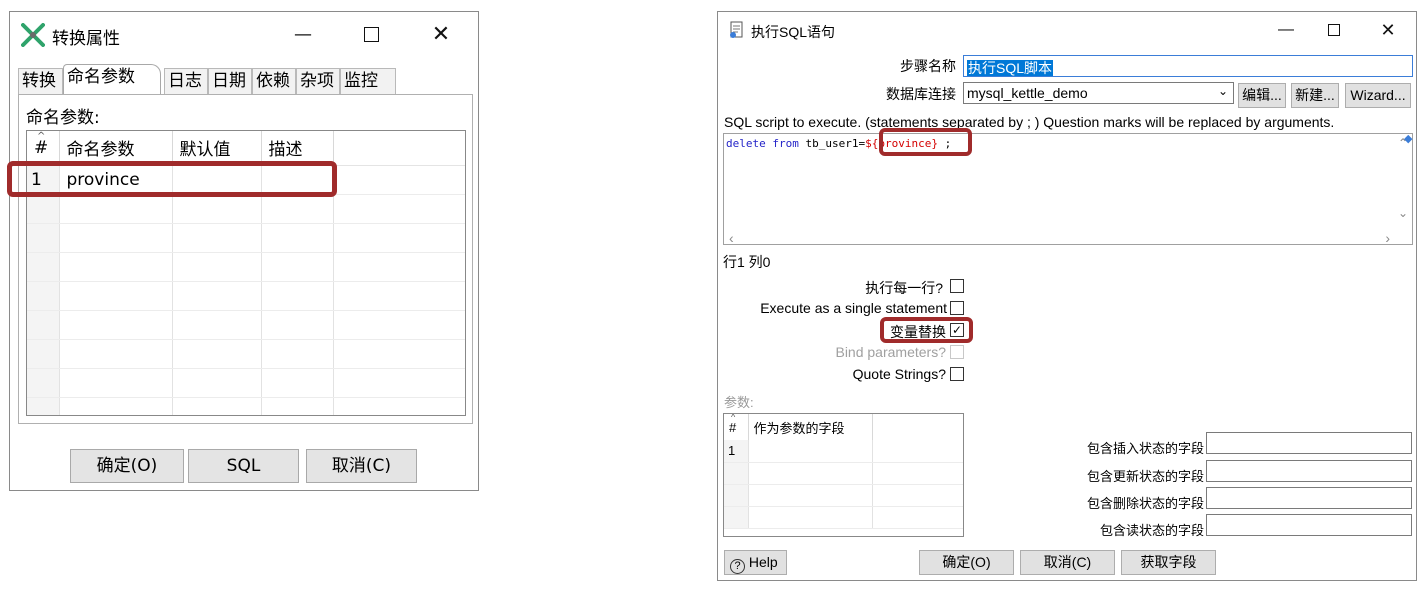 Image resolution: width=1424 pixels, height=590 pixels. What do you see at coordinates (243, 466) in the screenshot?
I see `sql-button: SQL` at bounding box center [243, 466].